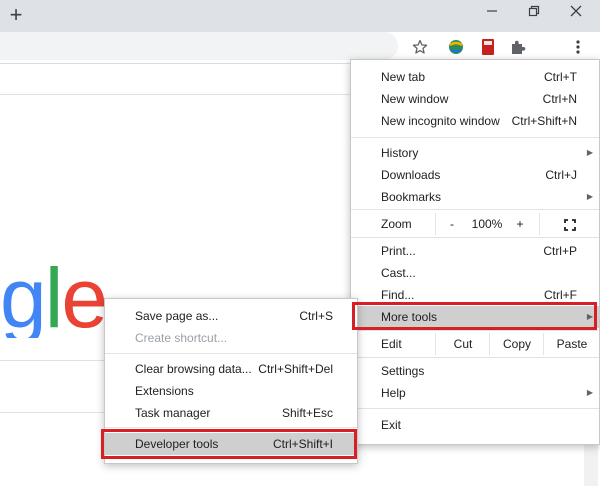 The width and height of the screenshot is (600, 486). What do you see at coordinates (411, 197) in the screenshot?
I see `menu-item-label: Bookmarks` at bounding box center [411, 197].